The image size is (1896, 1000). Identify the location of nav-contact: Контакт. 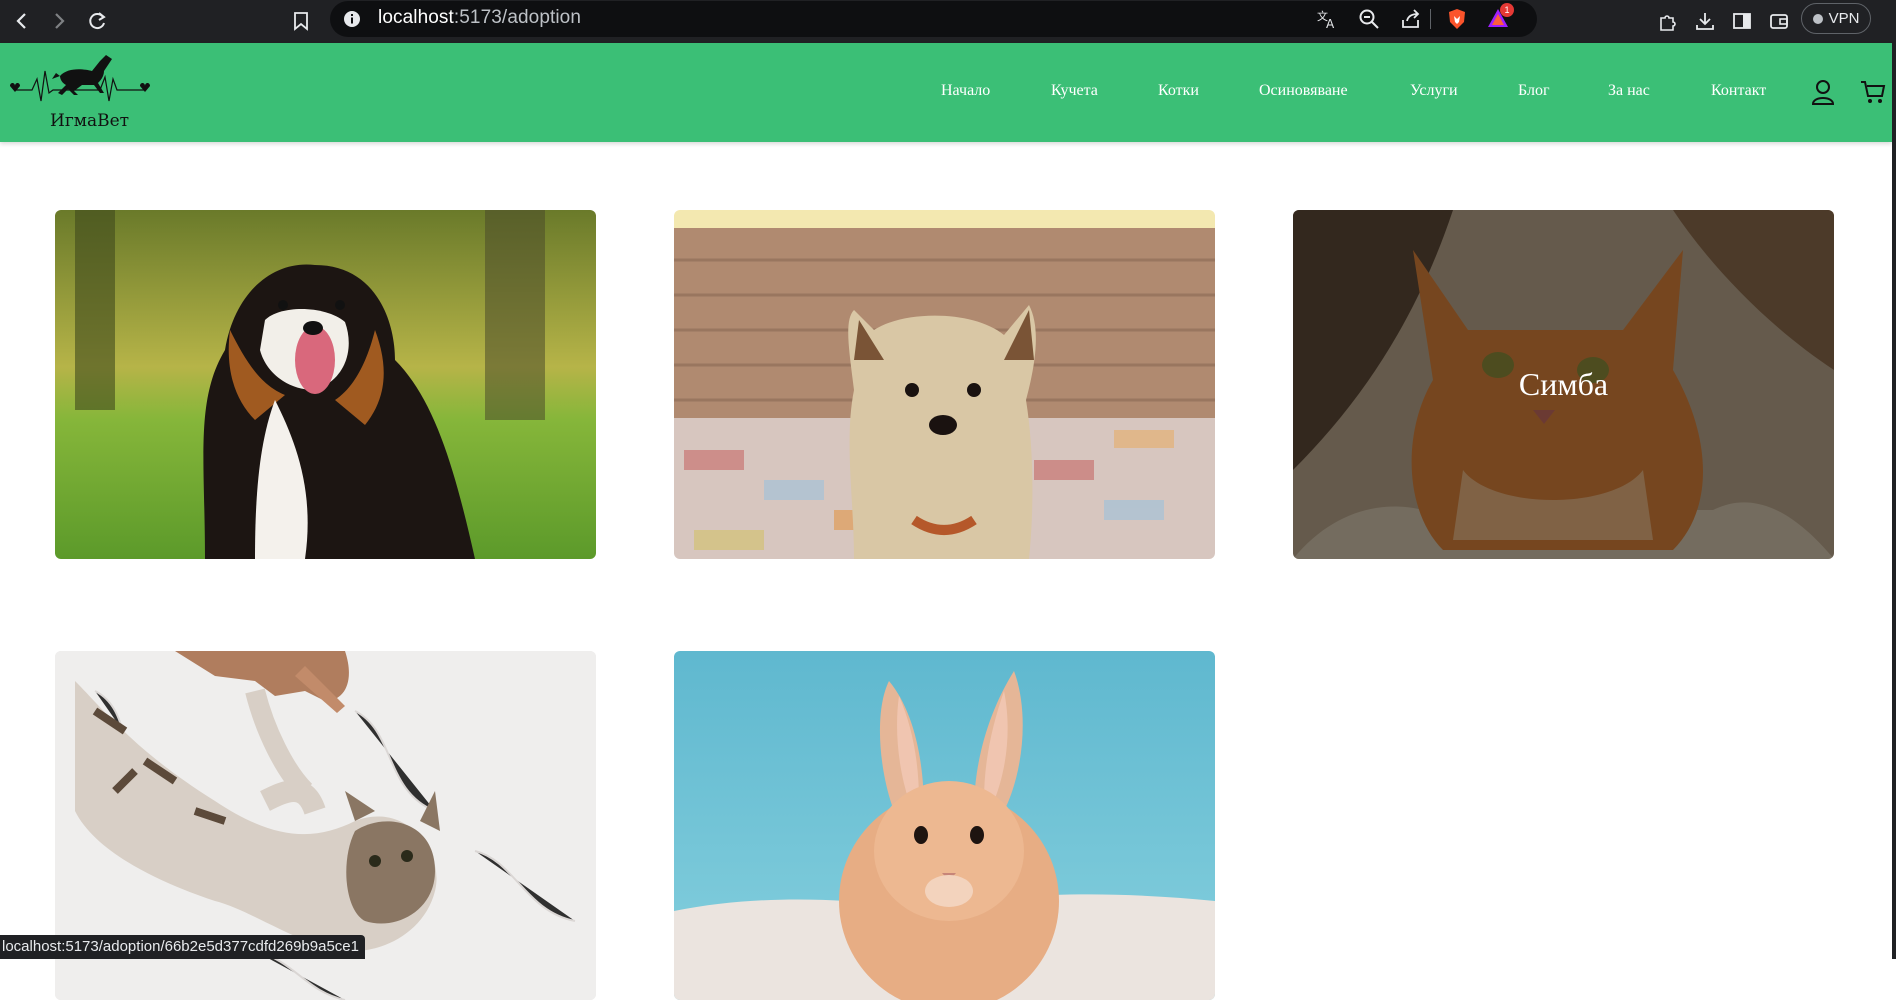
(1738, 91).